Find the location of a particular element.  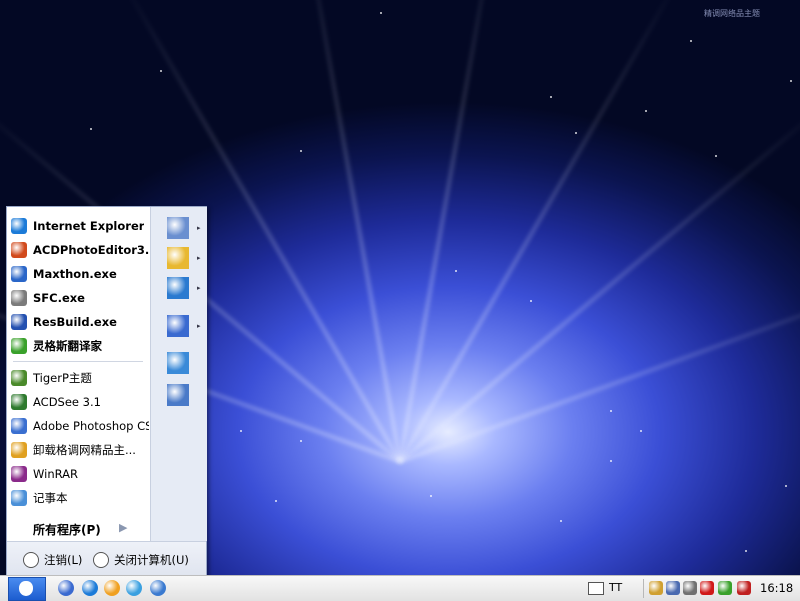

menu-item-maxthon: Maxthon.exe is located at coordinates (80, 274).